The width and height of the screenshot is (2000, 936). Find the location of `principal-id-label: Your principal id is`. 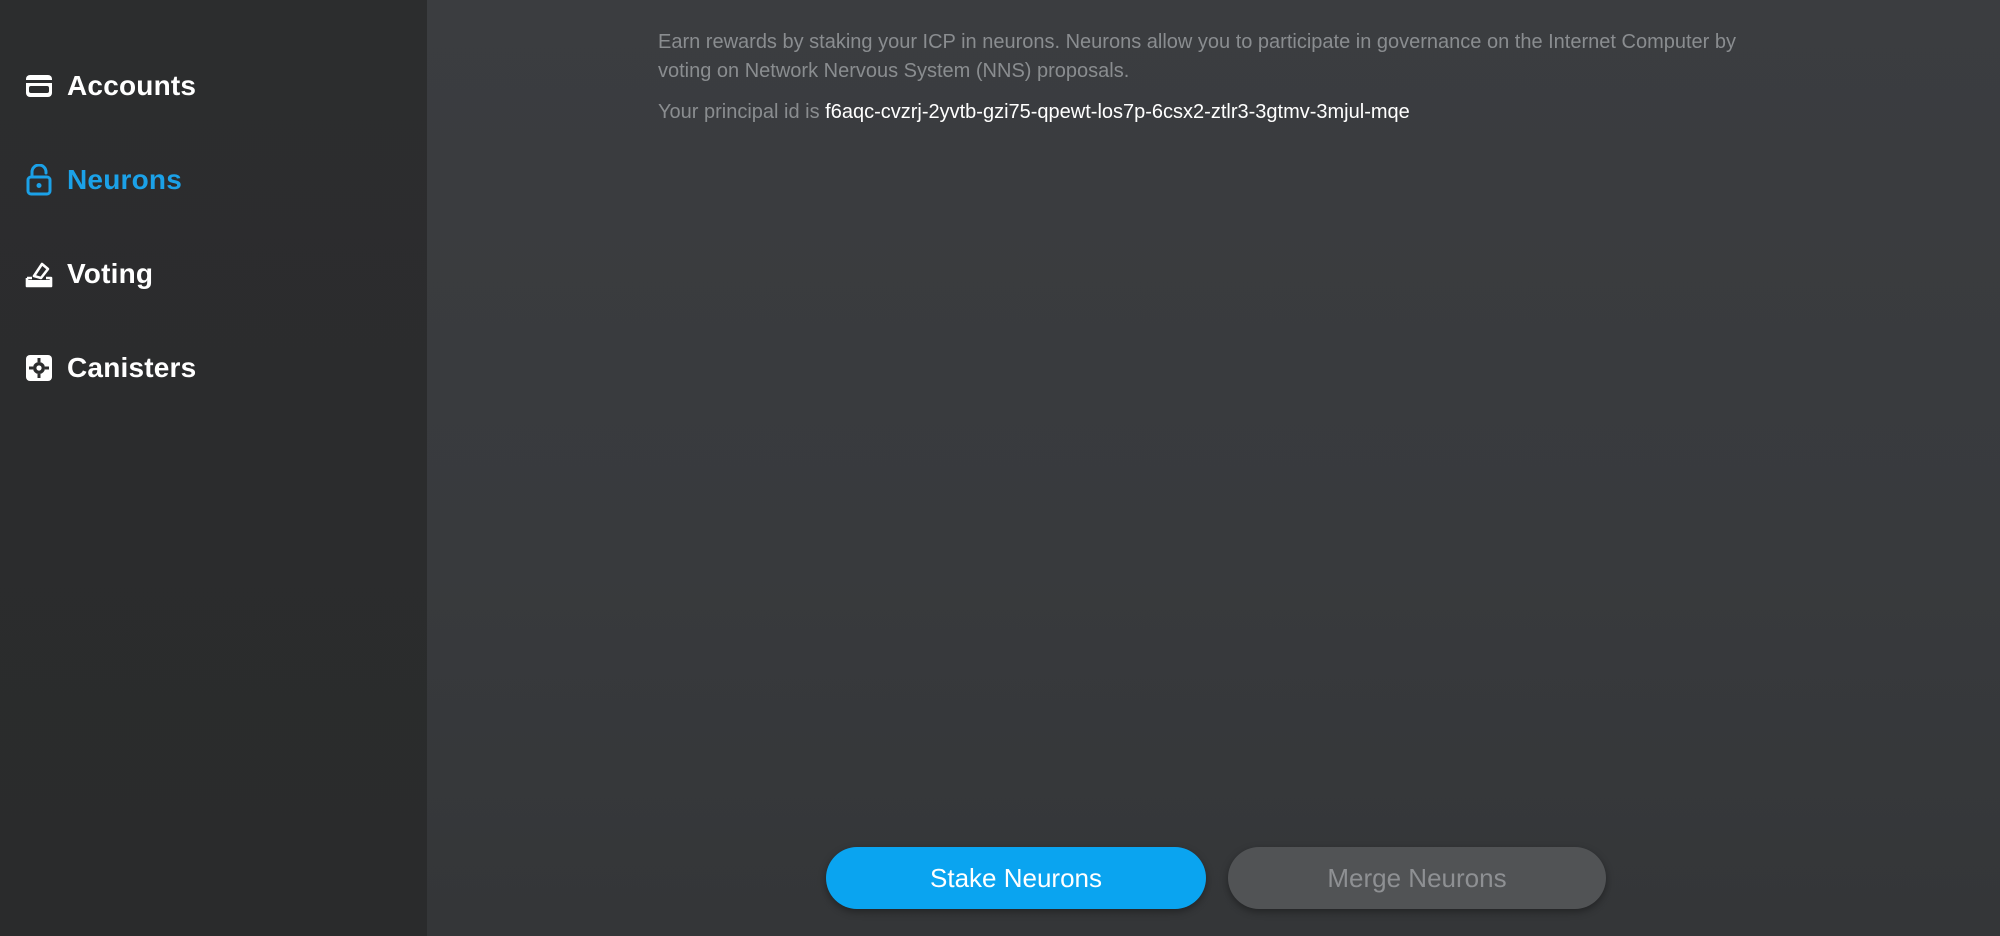

principal-id-label: Your principal id is is located at coordinates (739, 112).